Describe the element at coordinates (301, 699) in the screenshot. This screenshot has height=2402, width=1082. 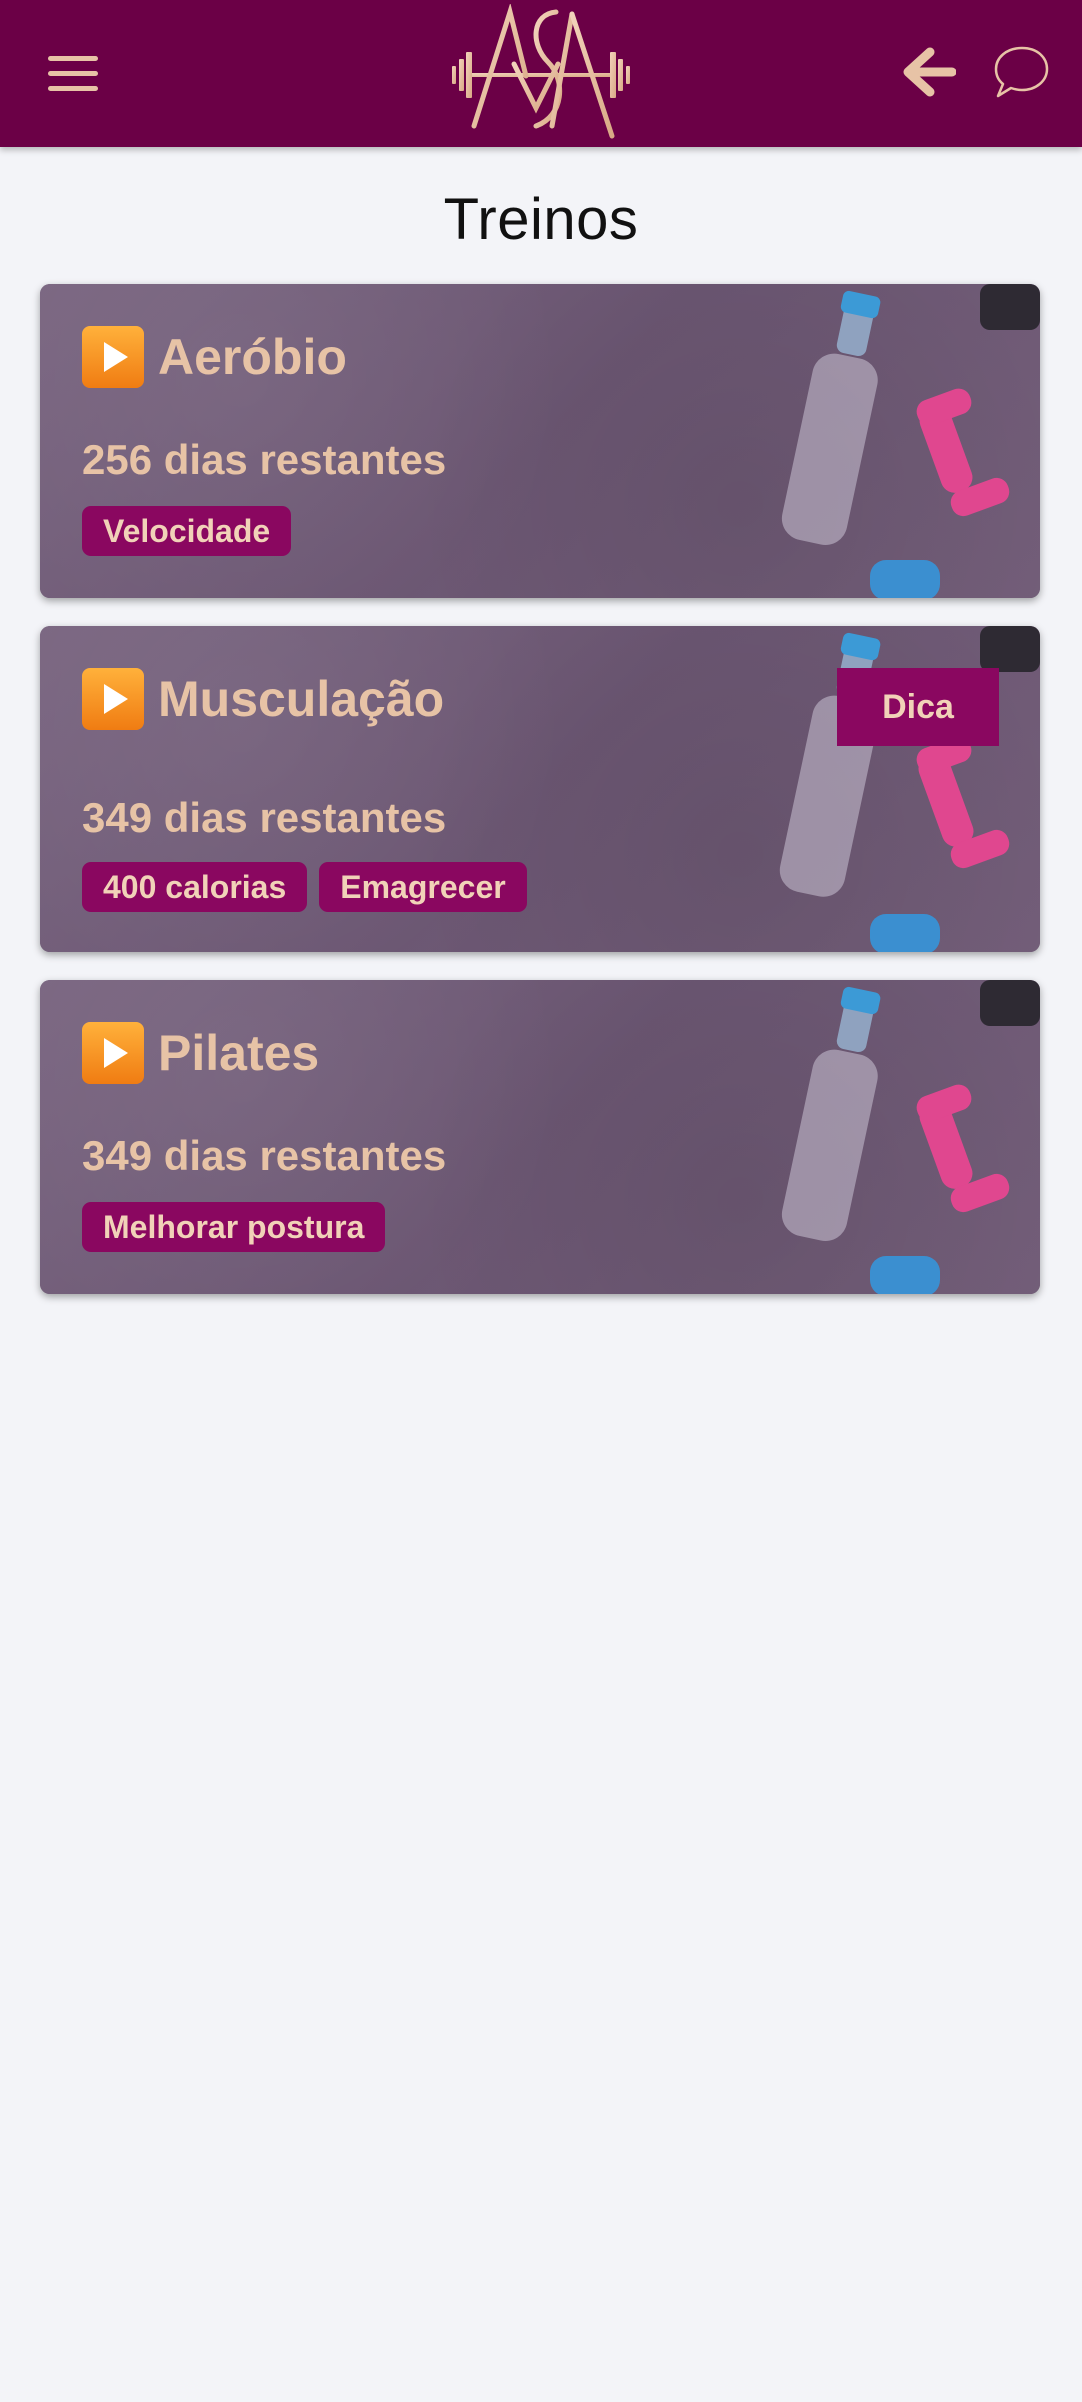
I see `workout-title-text: Musculação` at that location.